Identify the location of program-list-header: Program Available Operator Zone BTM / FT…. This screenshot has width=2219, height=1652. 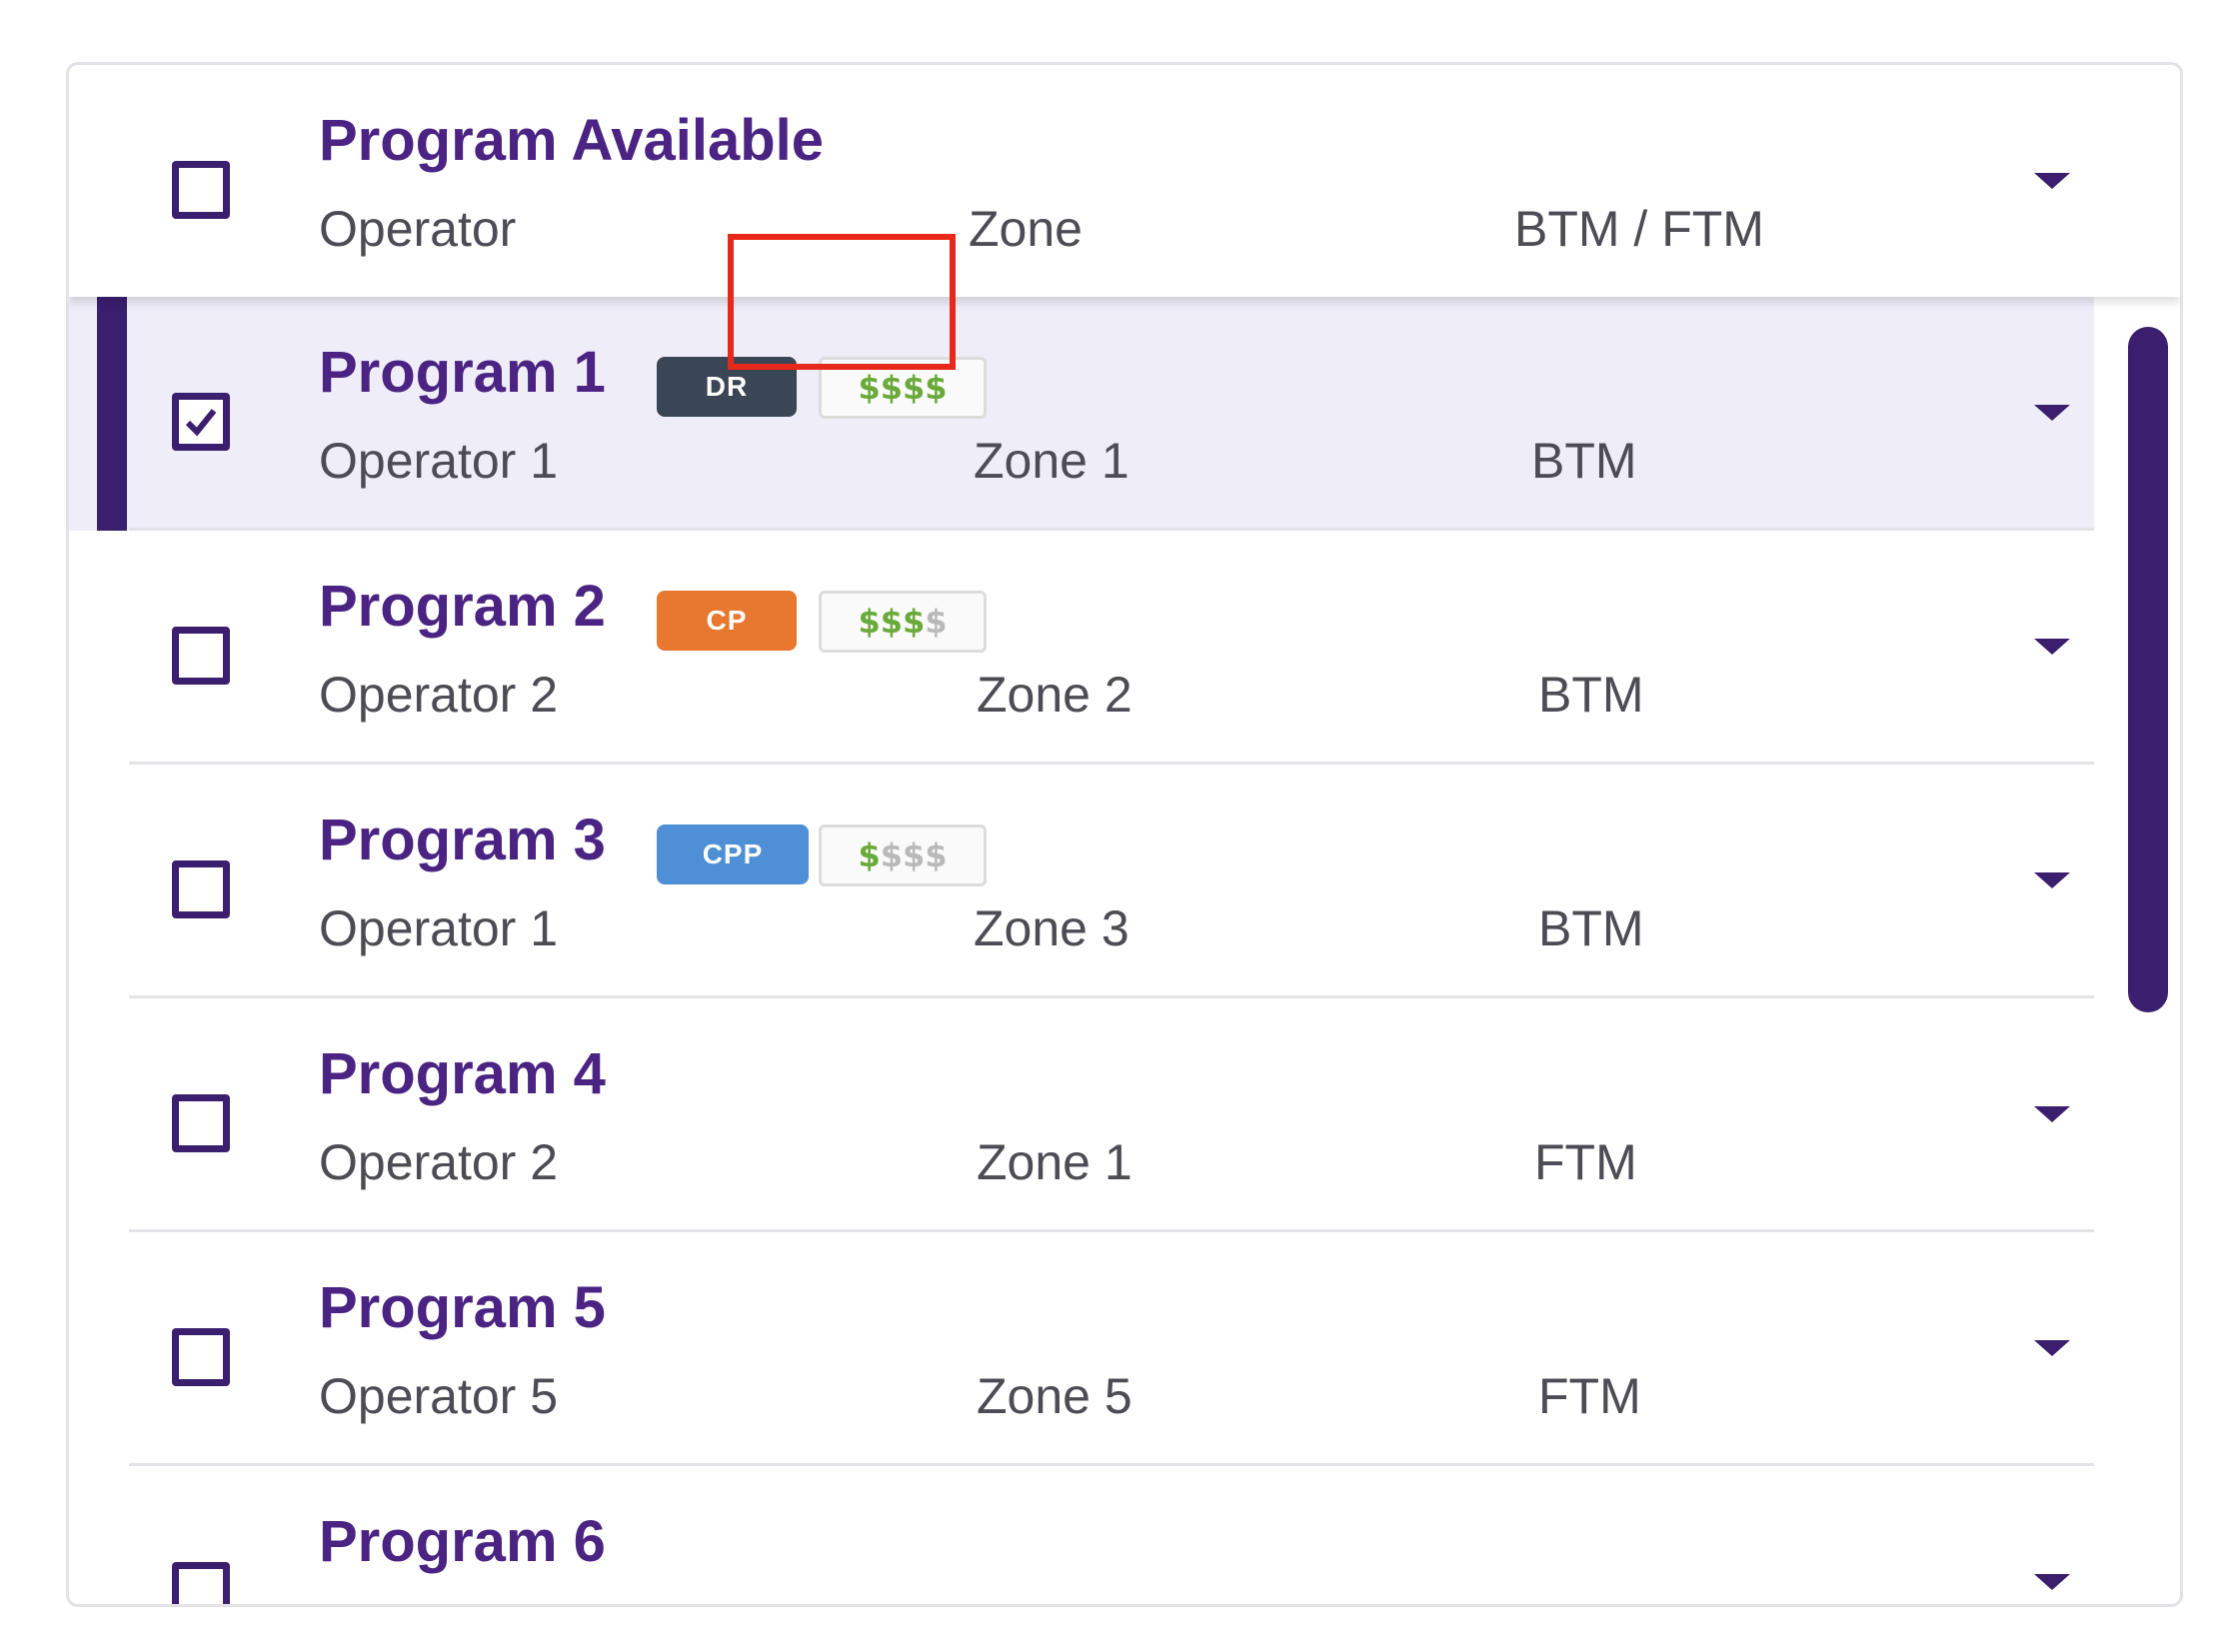
(1124, 181).